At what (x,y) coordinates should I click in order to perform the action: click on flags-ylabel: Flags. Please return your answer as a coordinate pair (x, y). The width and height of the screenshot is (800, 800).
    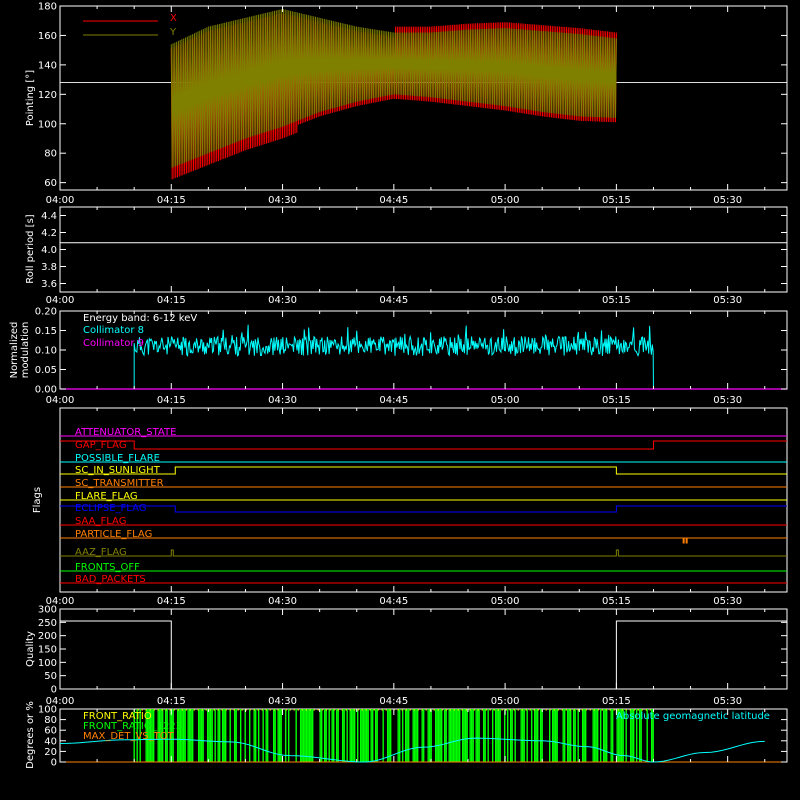
    Looking at the image, I should click on (37, 500).